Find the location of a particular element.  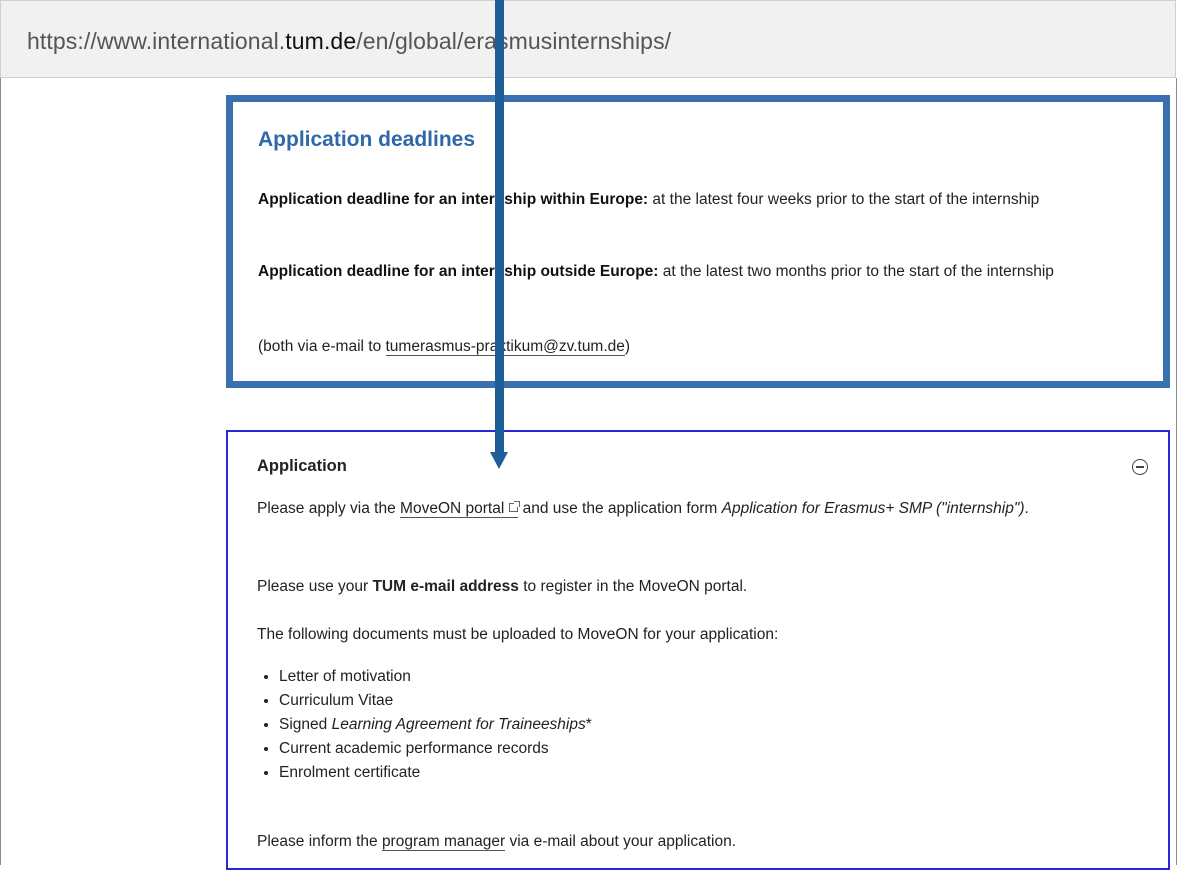

email-note-after: ) is located at coordinates (627, 346).